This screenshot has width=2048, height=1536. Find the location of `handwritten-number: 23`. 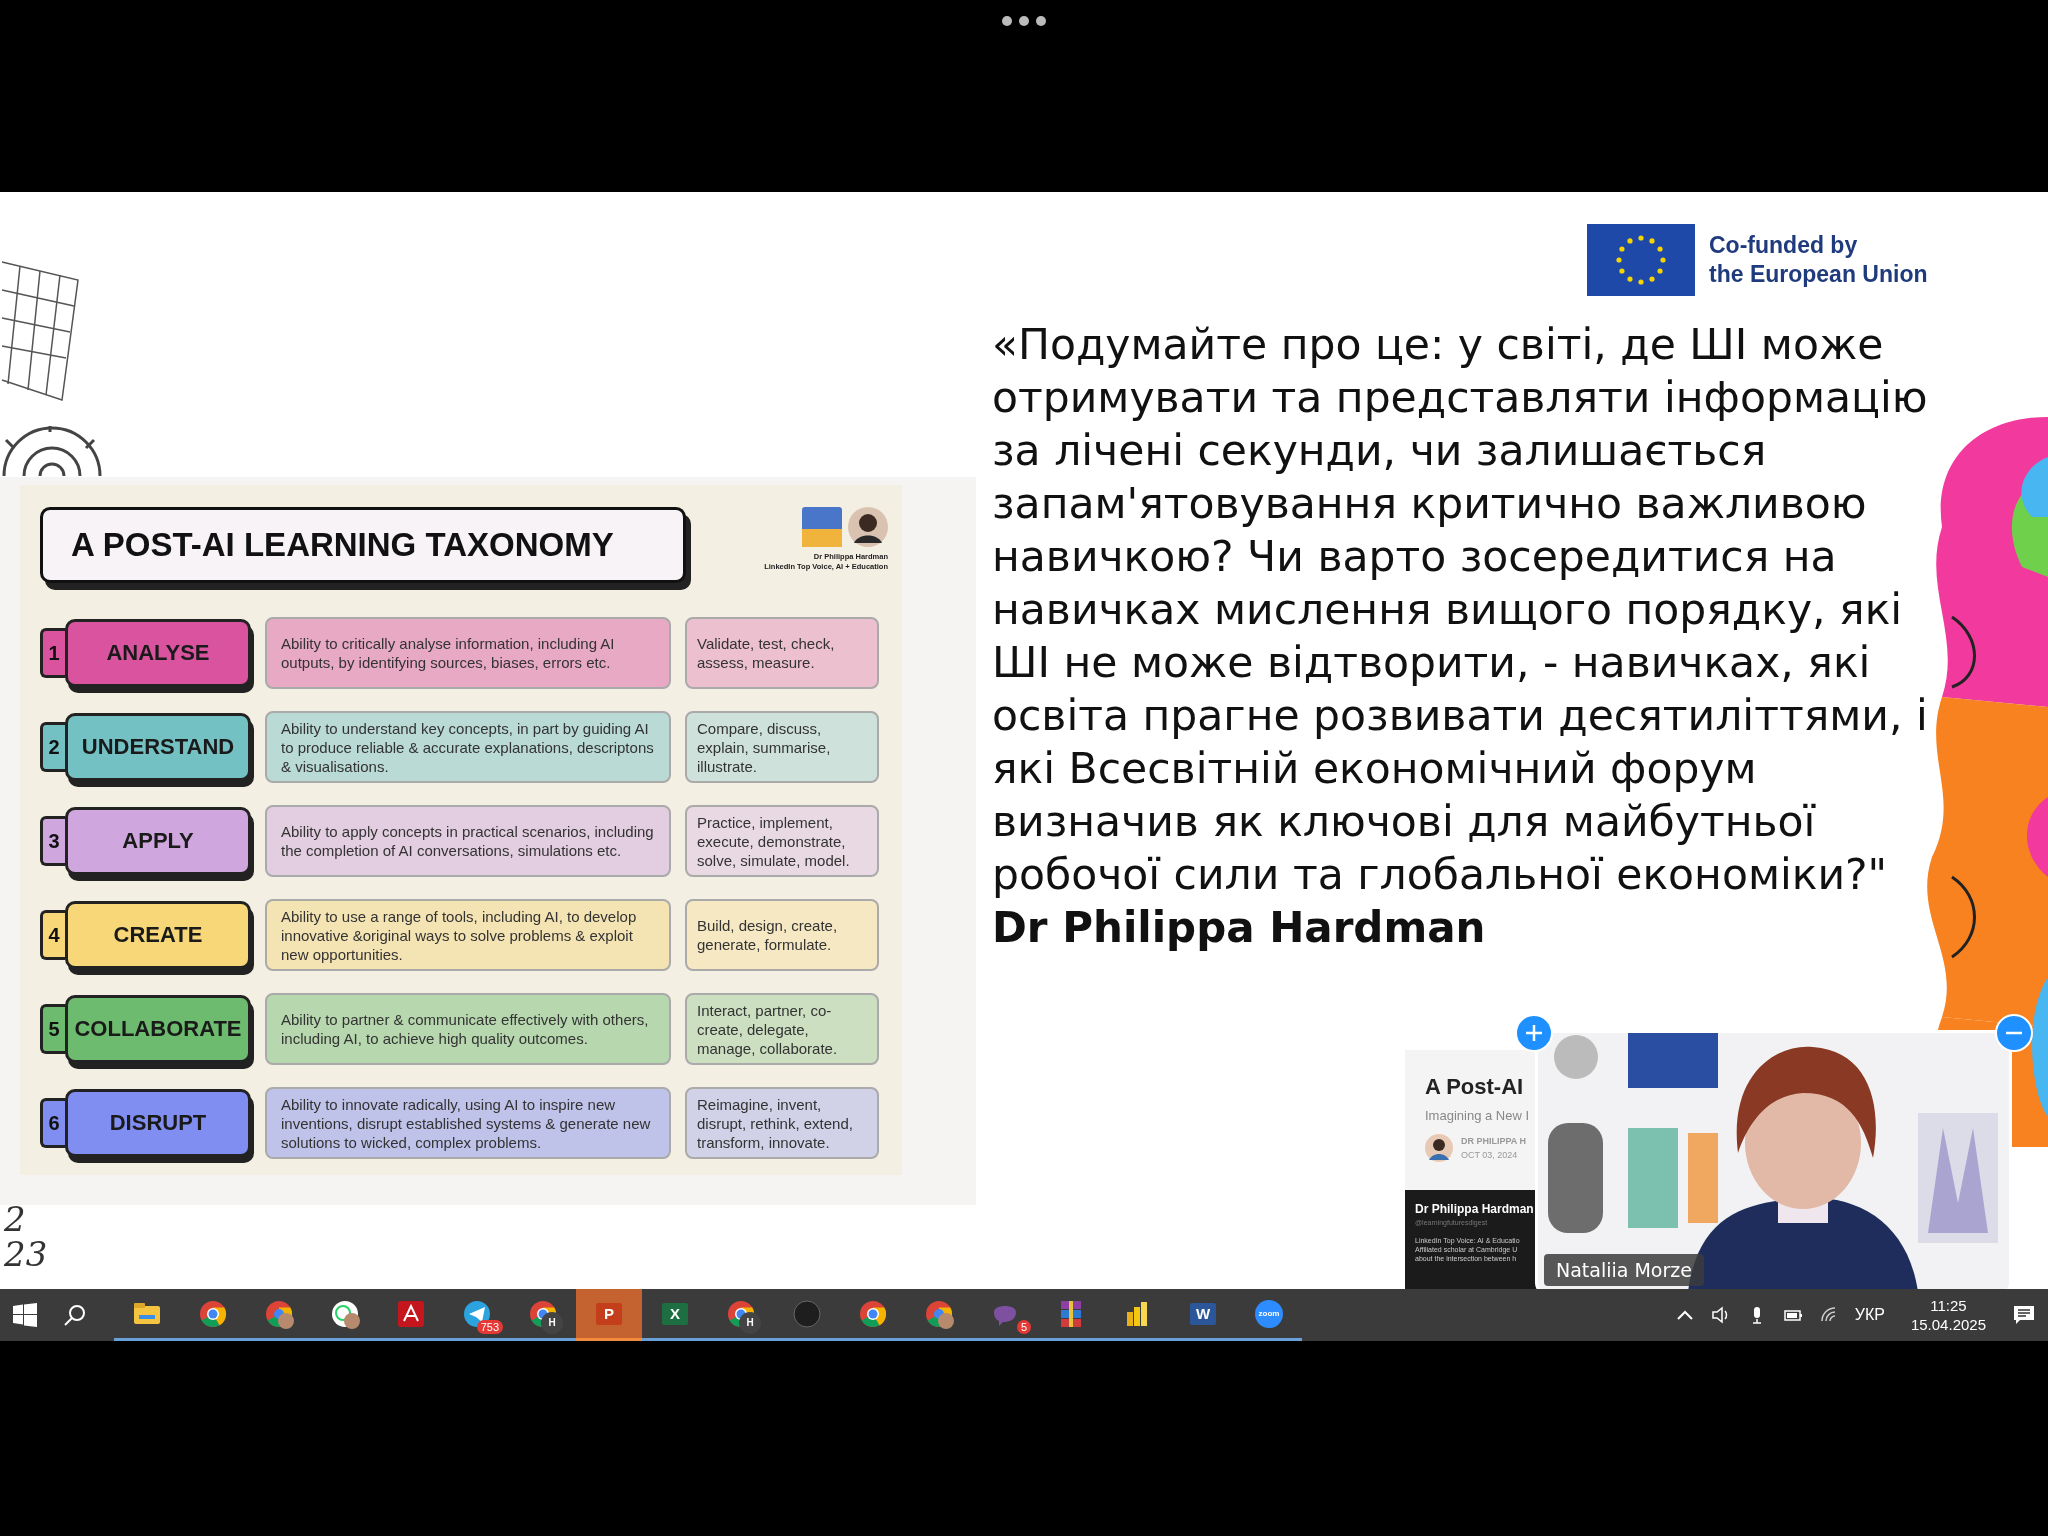

handwritten-number: 23 is located at coordinates (26, 1254).